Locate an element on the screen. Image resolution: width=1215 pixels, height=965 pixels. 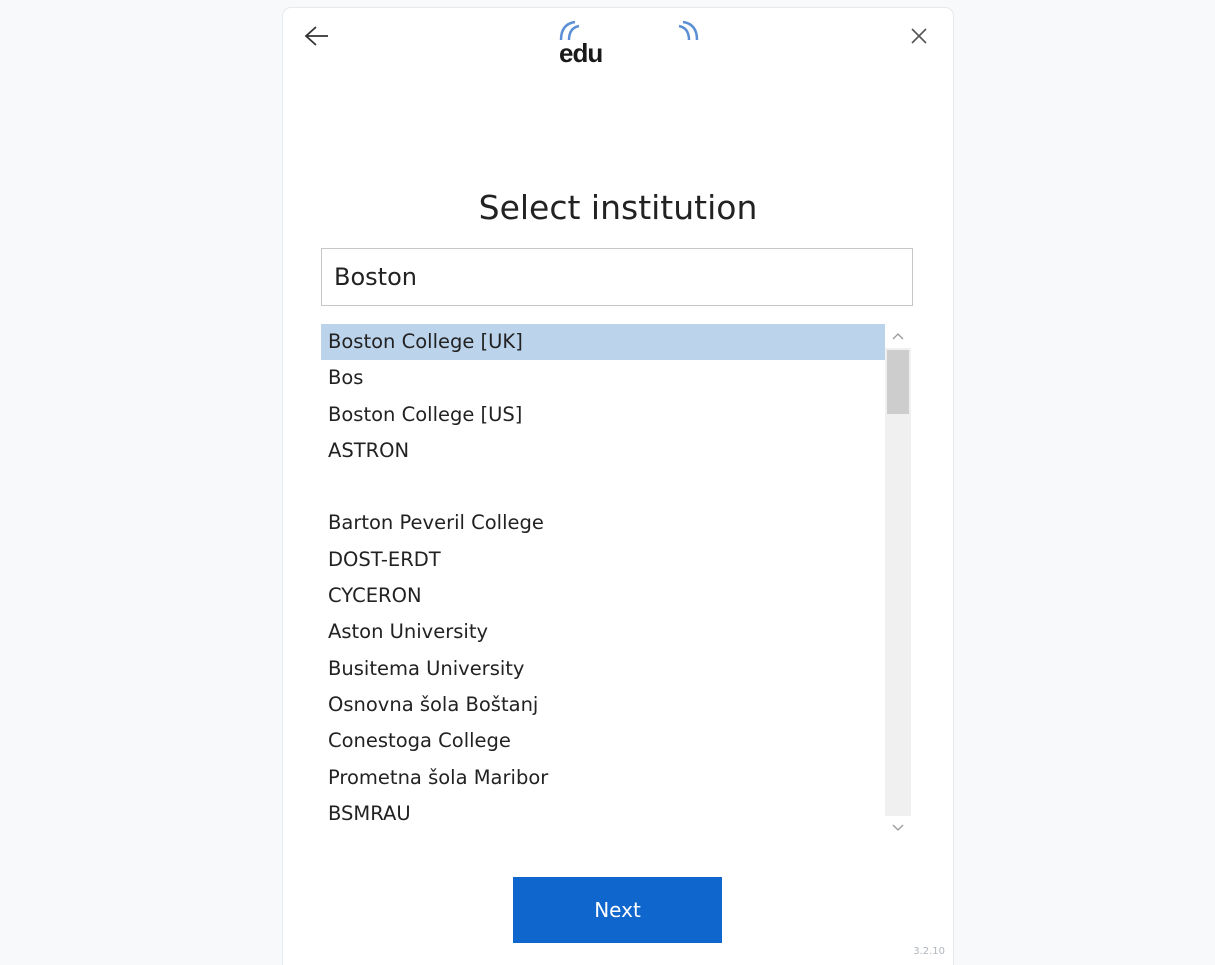
chevron-up-icon is located at coordinates (898, 336).